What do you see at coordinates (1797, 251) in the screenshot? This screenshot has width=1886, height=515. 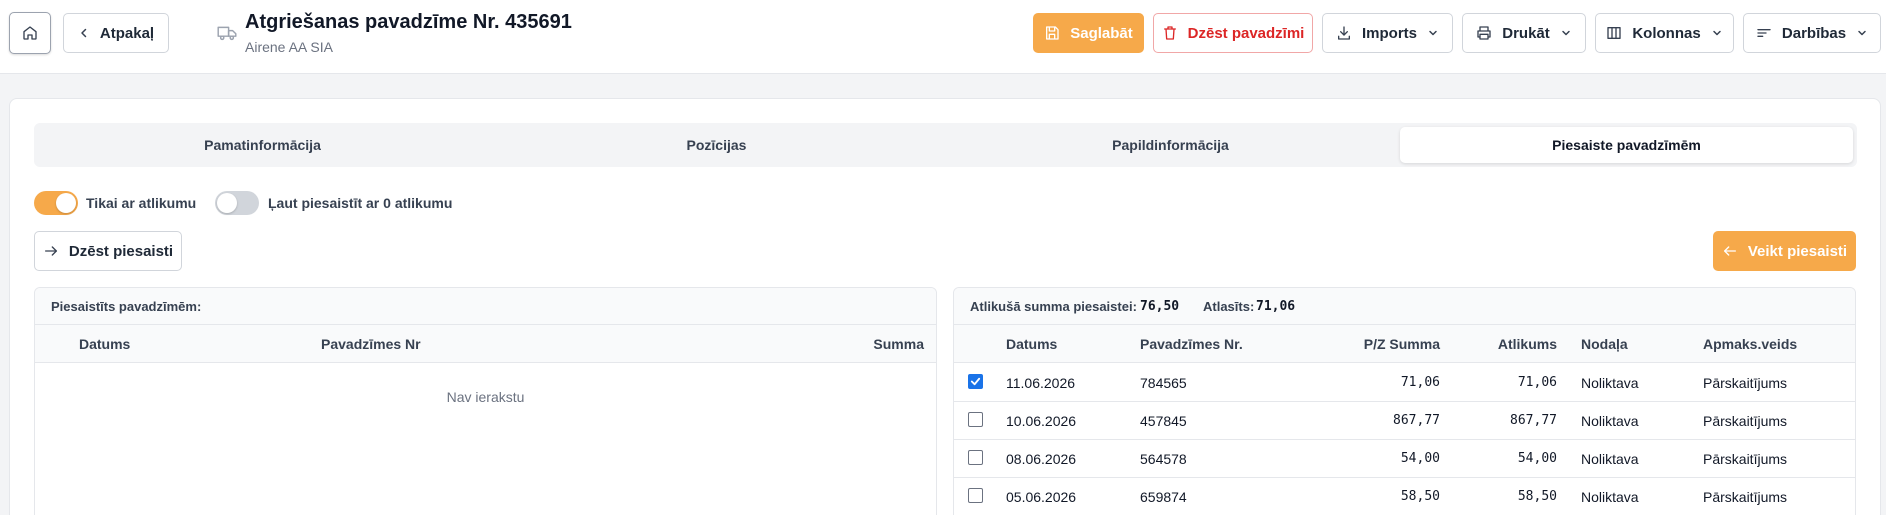 I see `perform-link-label: Veikt piesaisti` at bounding box center [1797, 251].